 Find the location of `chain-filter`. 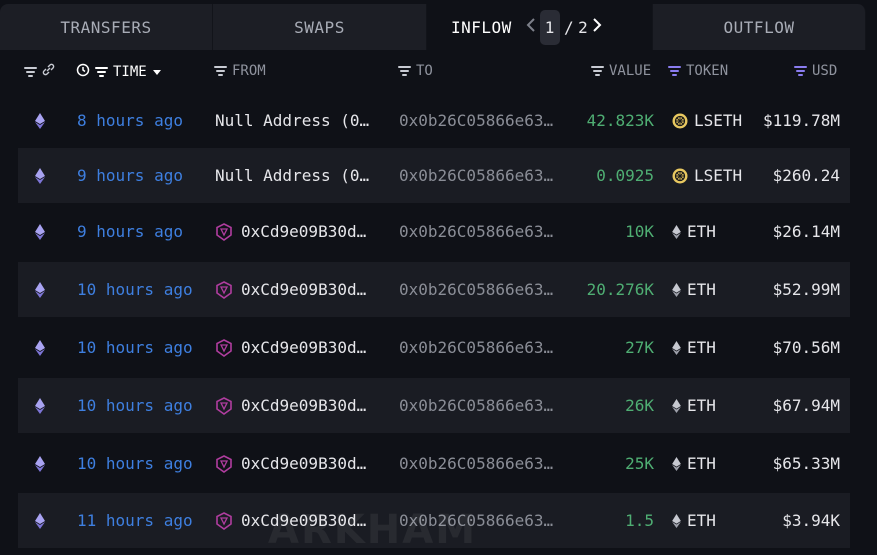

chain-filter is located at coordinates (39, 71).